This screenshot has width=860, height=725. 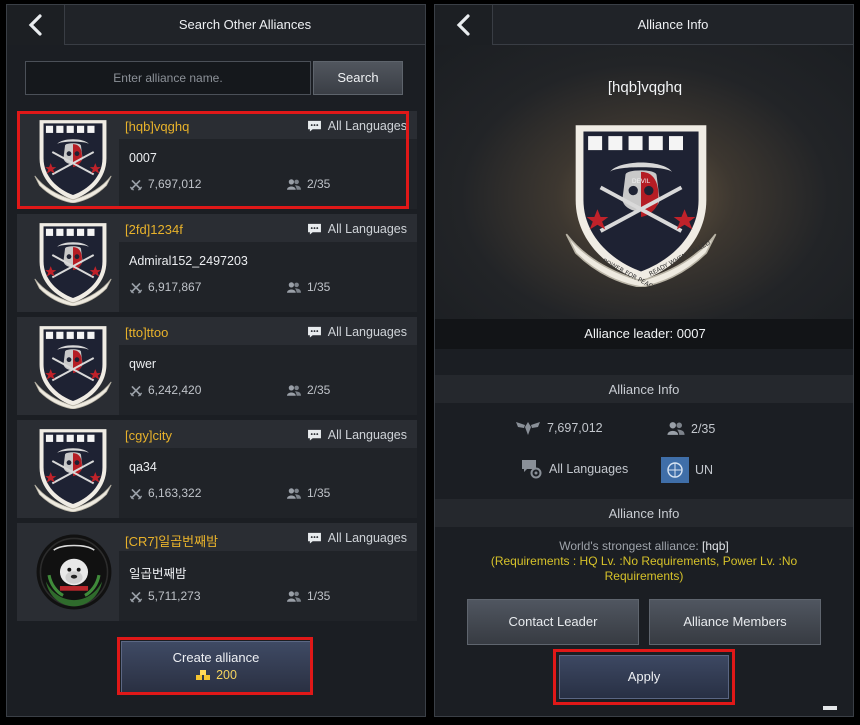 What do you see at coordinates (358, 78) in the screenshot?
I see `search-button: Search` at bounding box center [358, 78].